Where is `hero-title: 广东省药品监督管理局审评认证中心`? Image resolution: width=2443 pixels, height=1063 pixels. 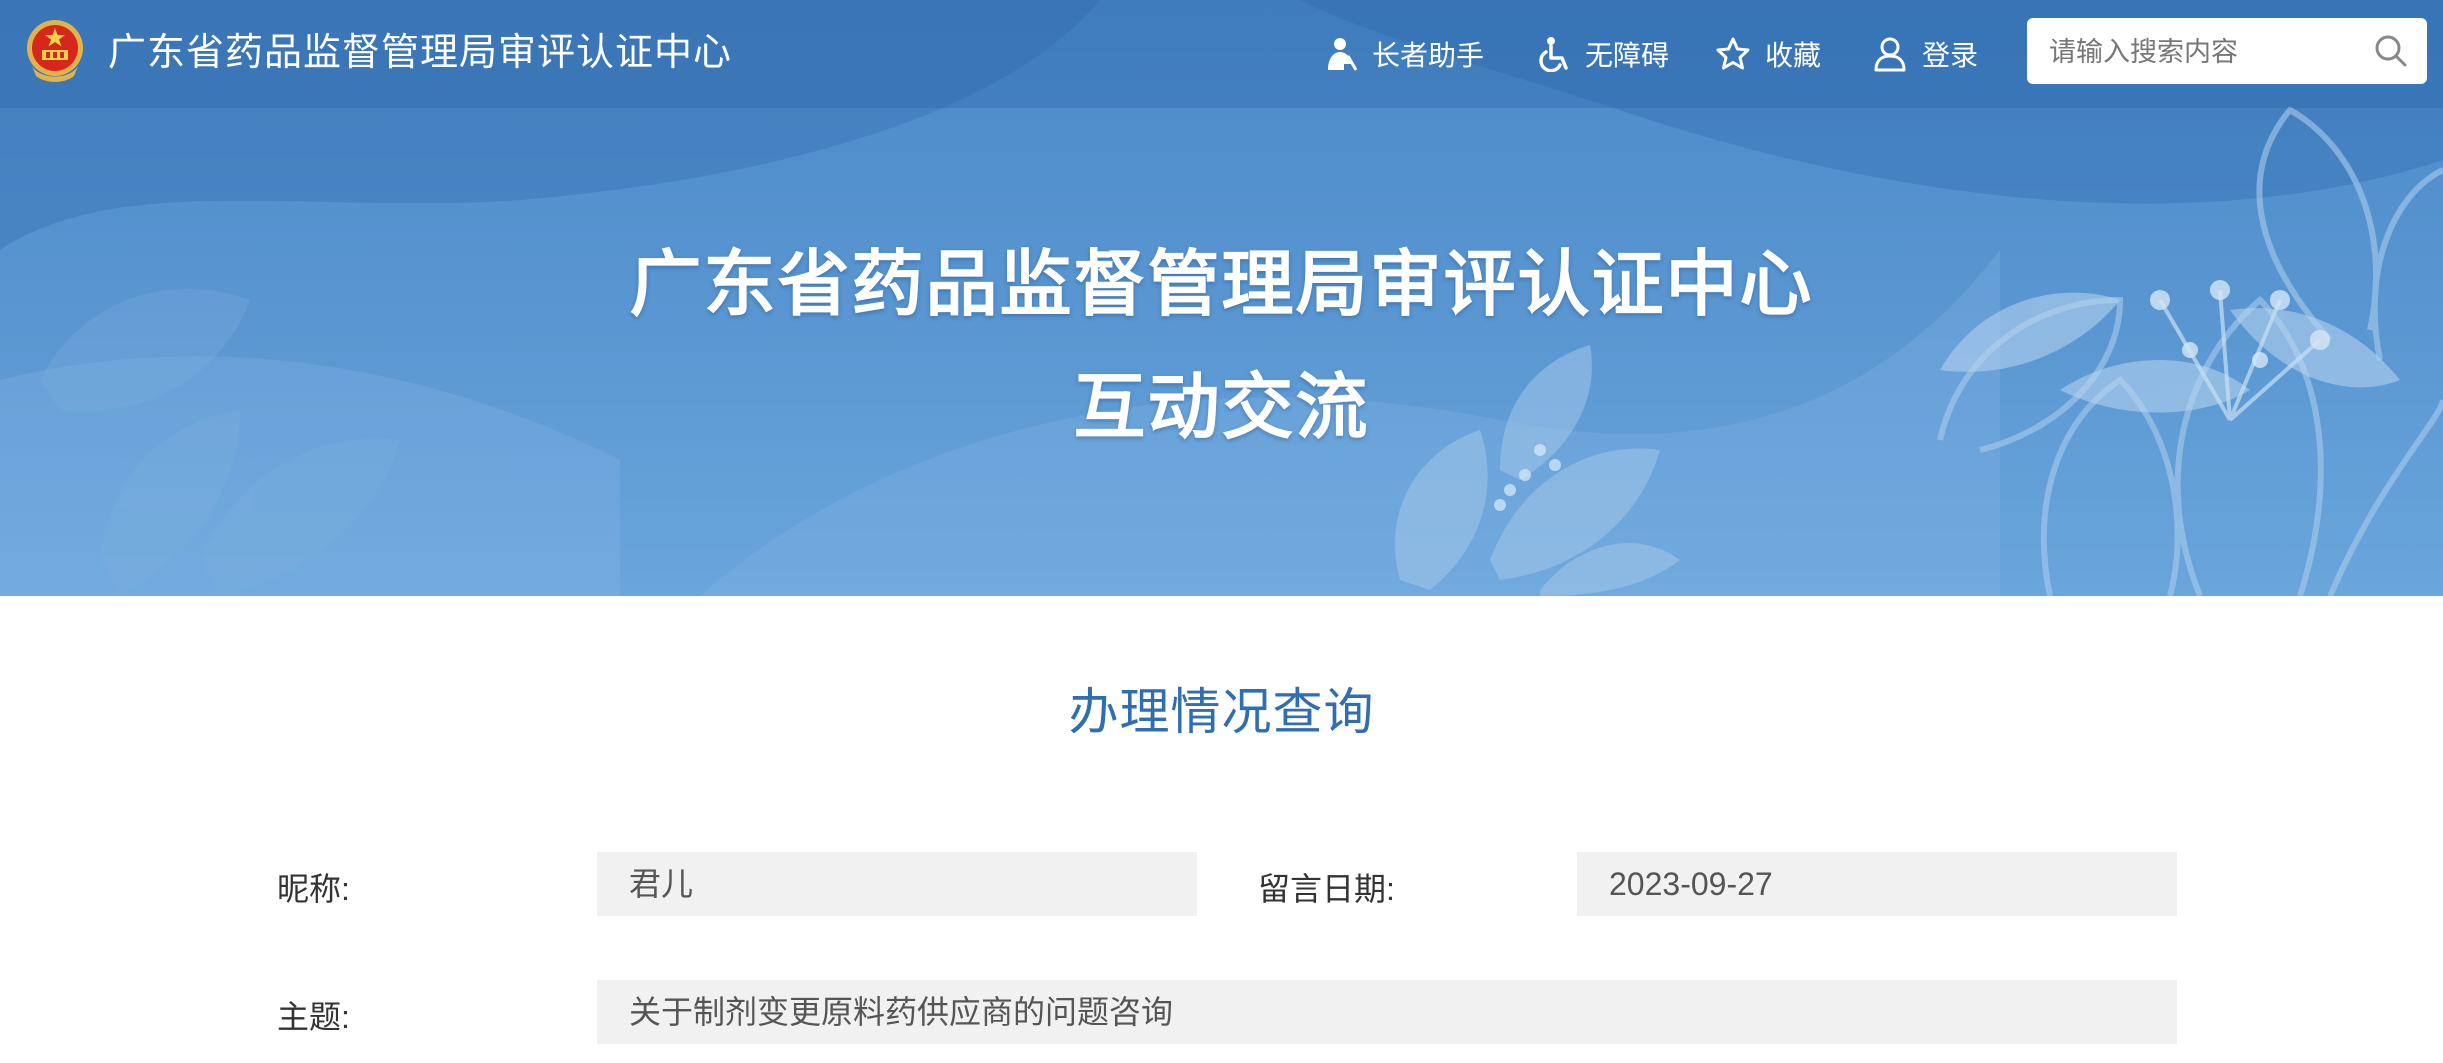 hero-title: 广东省药品监督管理局审评认证中心 is located at coordinates (1221, 285).